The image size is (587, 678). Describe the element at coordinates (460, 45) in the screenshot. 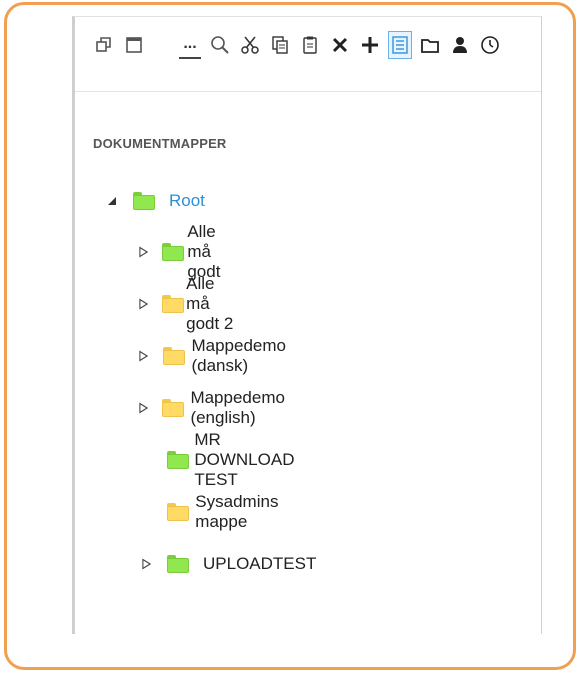

I see `user-icon` at that location.